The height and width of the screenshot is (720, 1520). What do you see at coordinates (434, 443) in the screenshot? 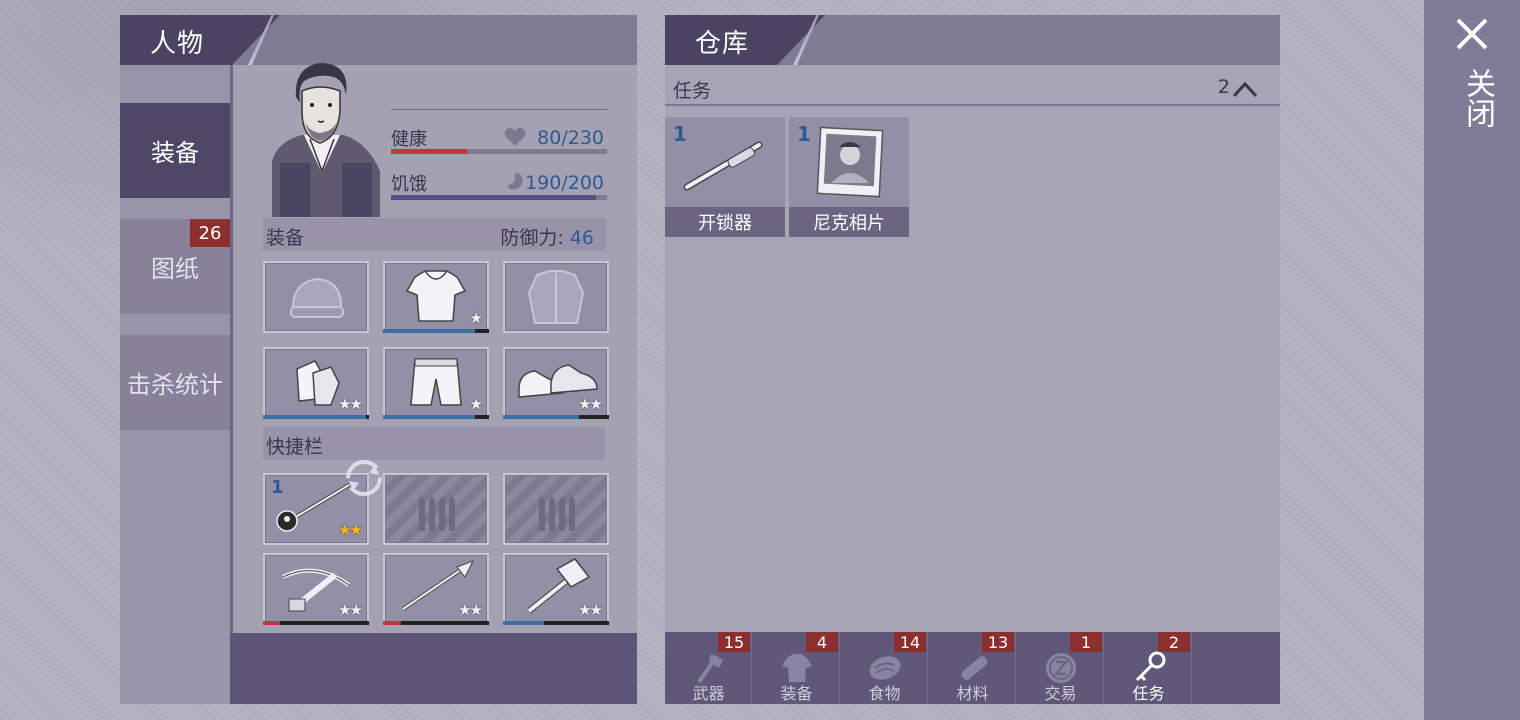
I see `hotbar-section-header: 快捷栏` at bounding box center [434, 443].